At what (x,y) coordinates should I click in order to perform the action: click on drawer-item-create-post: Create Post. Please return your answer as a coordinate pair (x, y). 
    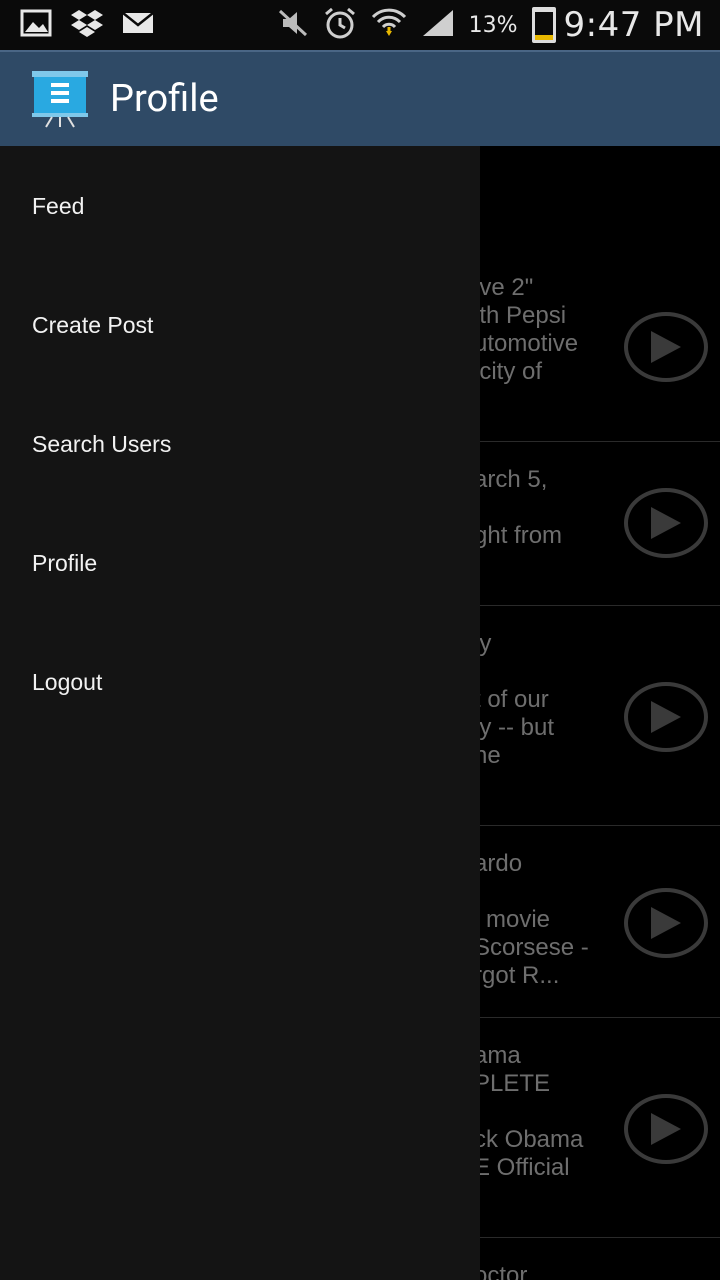
    Looking at the image, I should click on (242, 325).